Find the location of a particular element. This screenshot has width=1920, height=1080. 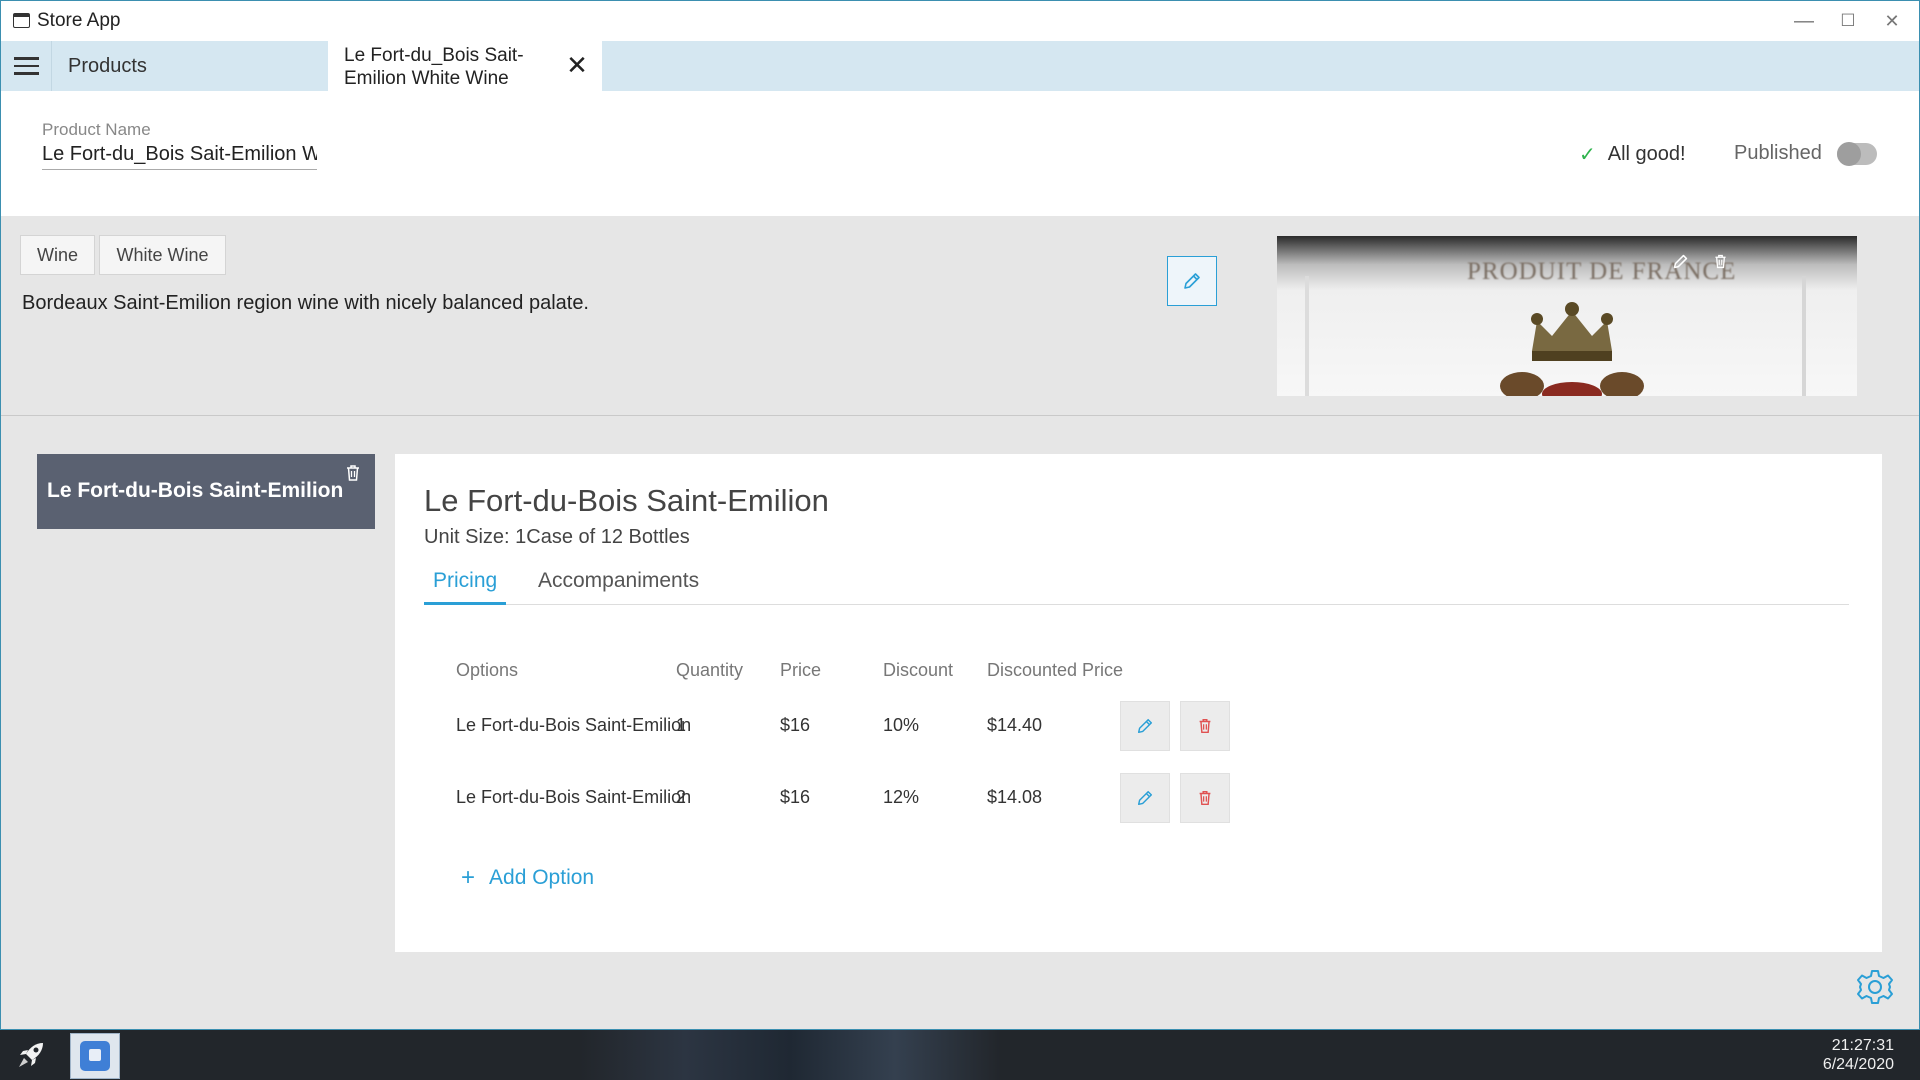

check-icon: ✓ is located at coordinates (1587, 155).